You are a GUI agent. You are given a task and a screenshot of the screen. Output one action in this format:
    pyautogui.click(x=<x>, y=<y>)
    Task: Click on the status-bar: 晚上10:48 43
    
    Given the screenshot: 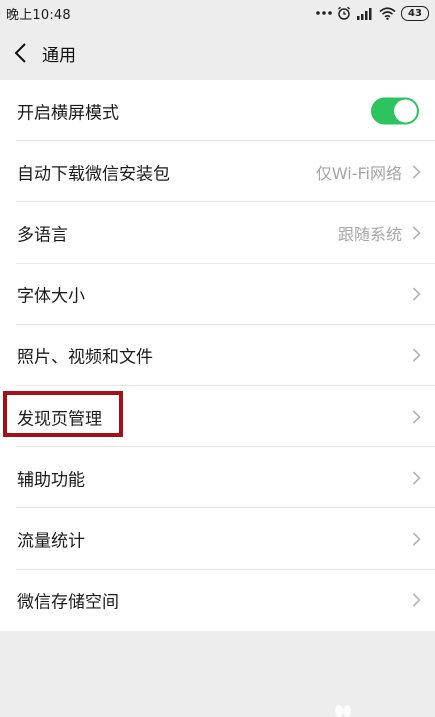 What is the action you would take?
    pyautogui.click(x=217, y=13)
    